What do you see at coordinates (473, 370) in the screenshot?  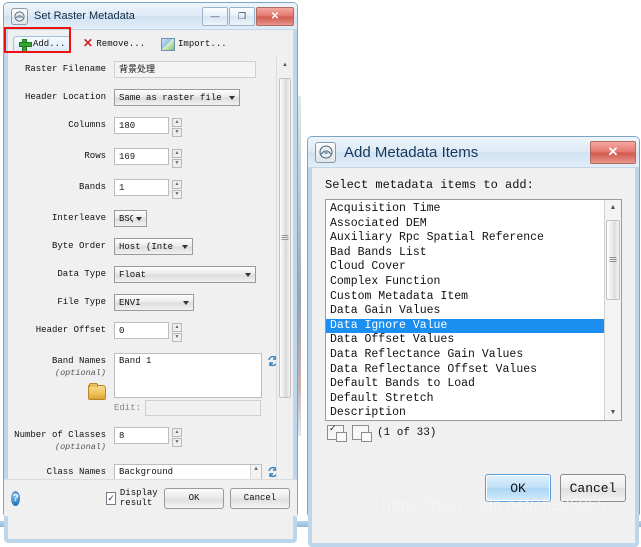 I see `list-item: Data Reflectance Offset Values` at bounding box center [473, 370].